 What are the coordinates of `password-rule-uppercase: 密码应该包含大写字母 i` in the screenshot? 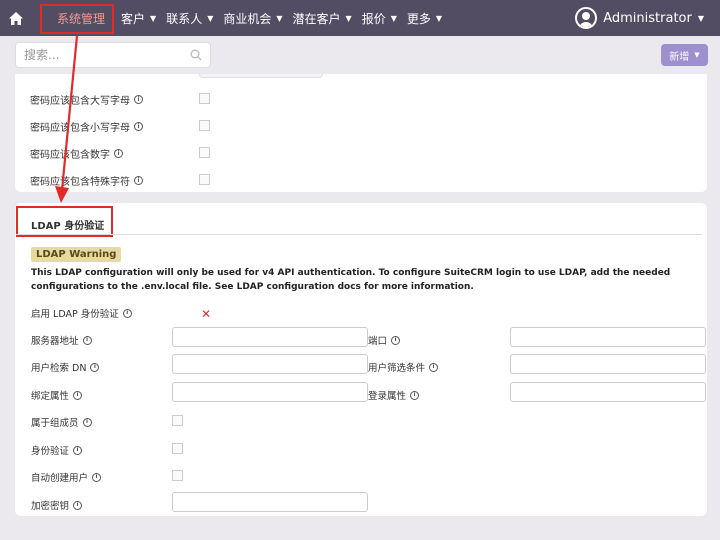 It's located at (86, 99).